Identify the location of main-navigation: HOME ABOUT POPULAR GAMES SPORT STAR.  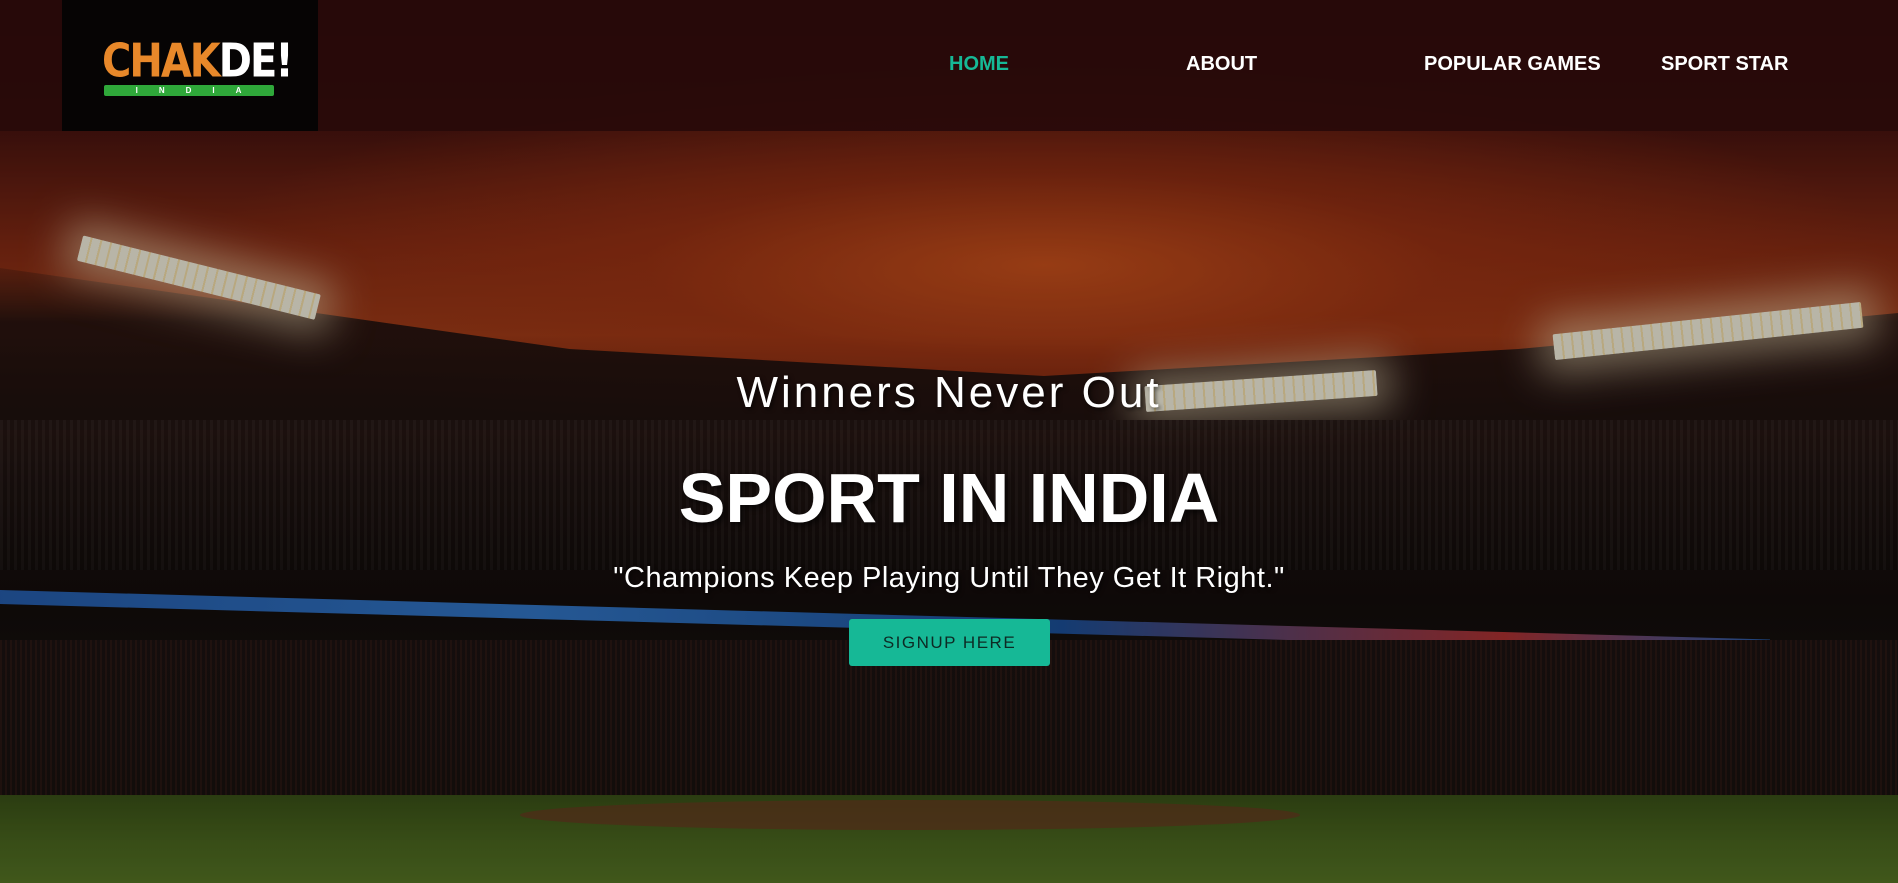
(949, 64).